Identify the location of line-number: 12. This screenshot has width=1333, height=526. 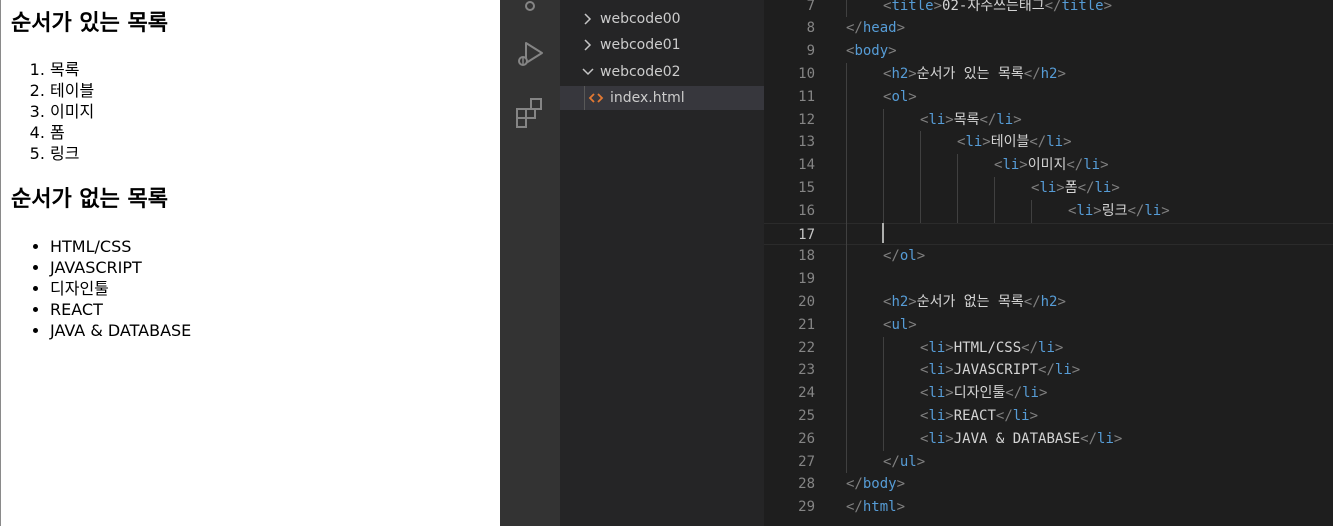
(806, 119).